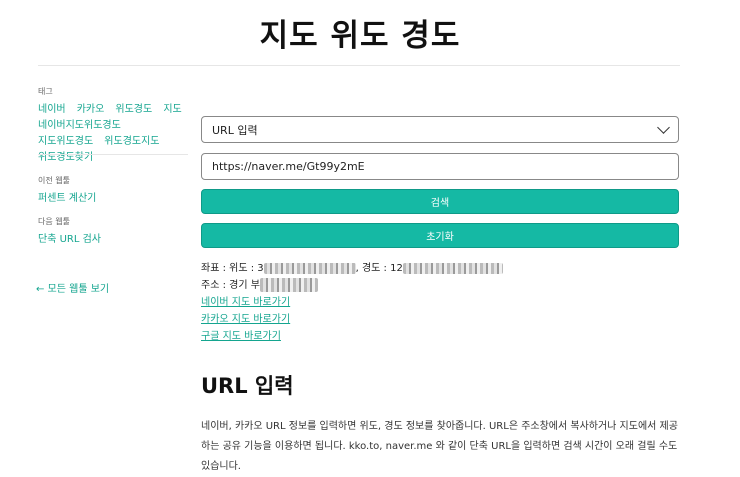  I want to click on tag-link: 지도위도경도, so click(65, 141).